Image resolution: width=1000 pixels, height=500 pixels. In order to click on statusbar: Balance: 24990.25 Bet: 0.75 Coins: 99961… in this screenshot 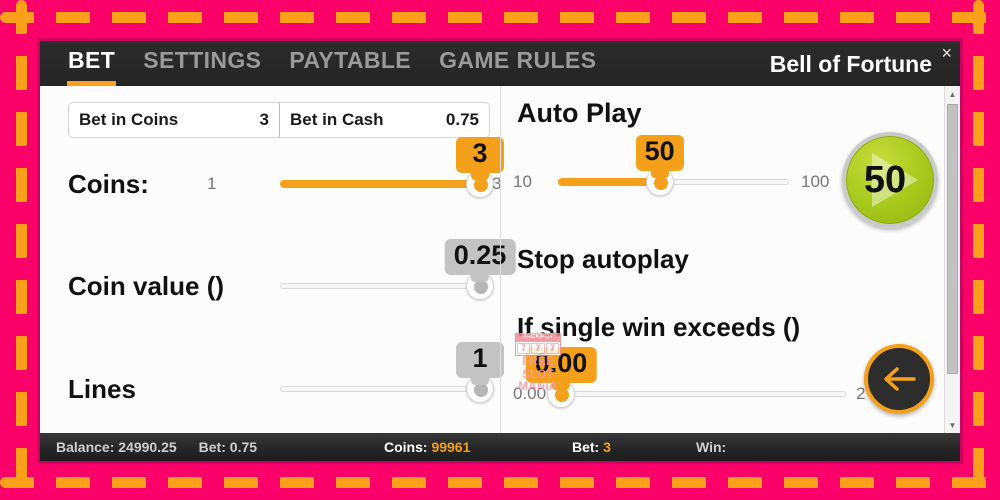, I will do `click(500, 447)`.